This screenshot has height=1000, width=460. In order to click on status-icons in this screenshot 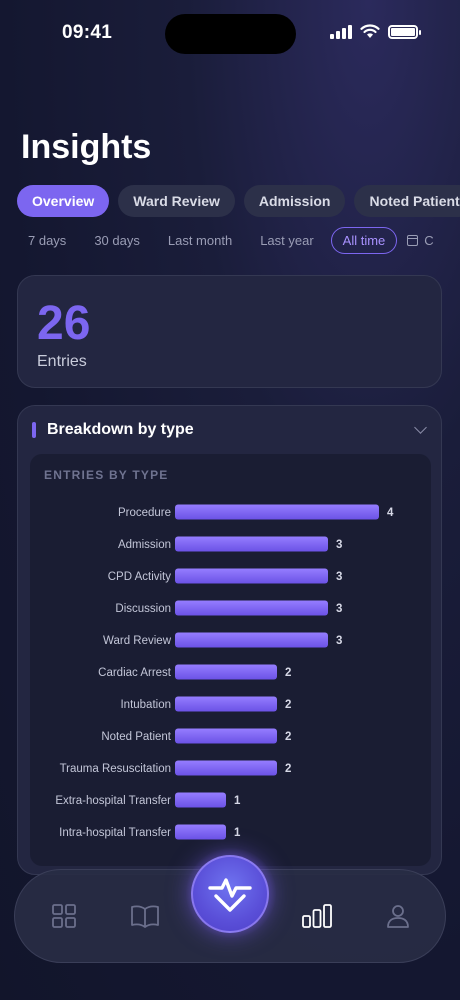, I will do `click(375, 31)`.